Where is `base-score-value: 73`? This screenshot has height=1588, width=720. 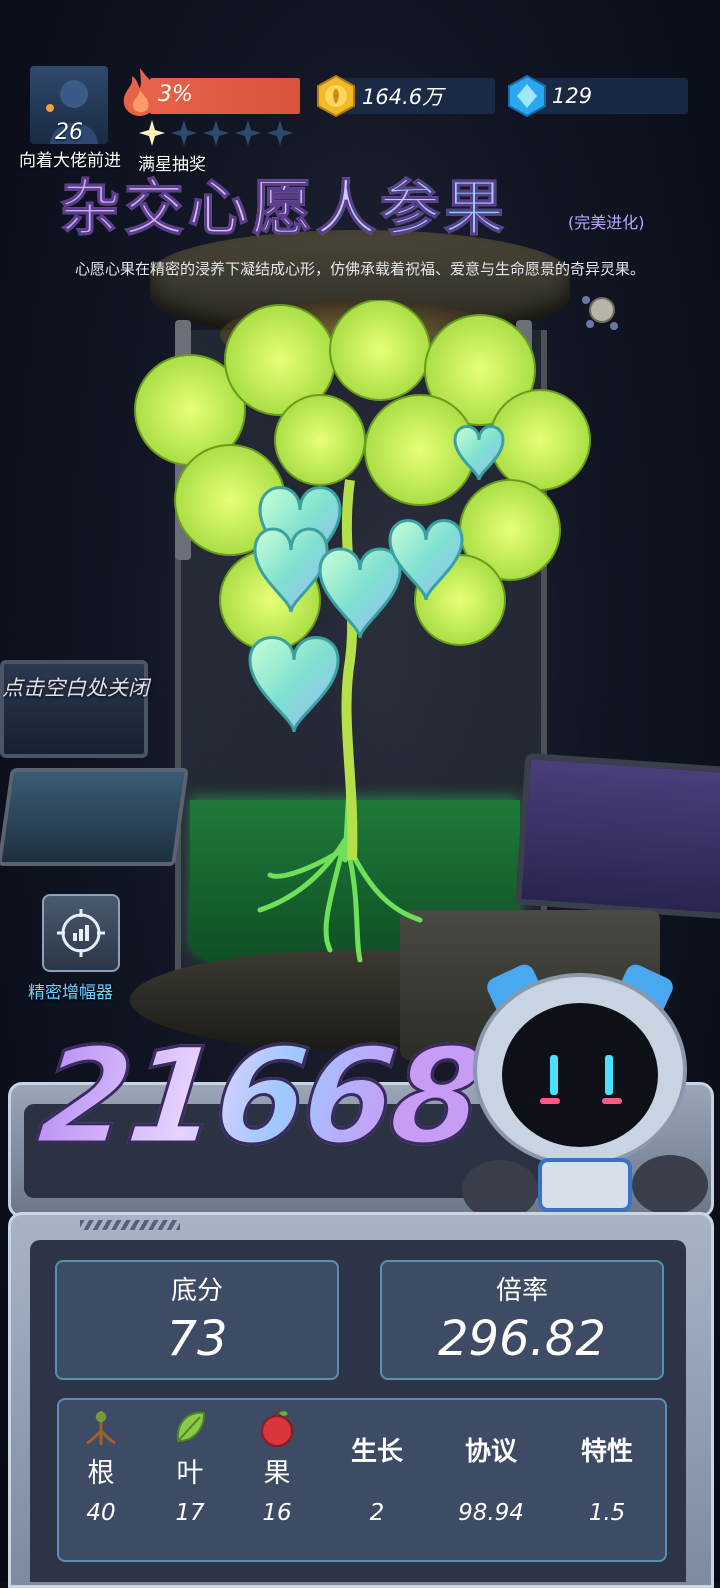 base-score-value: 73 is located at coordinates (197, 1339).